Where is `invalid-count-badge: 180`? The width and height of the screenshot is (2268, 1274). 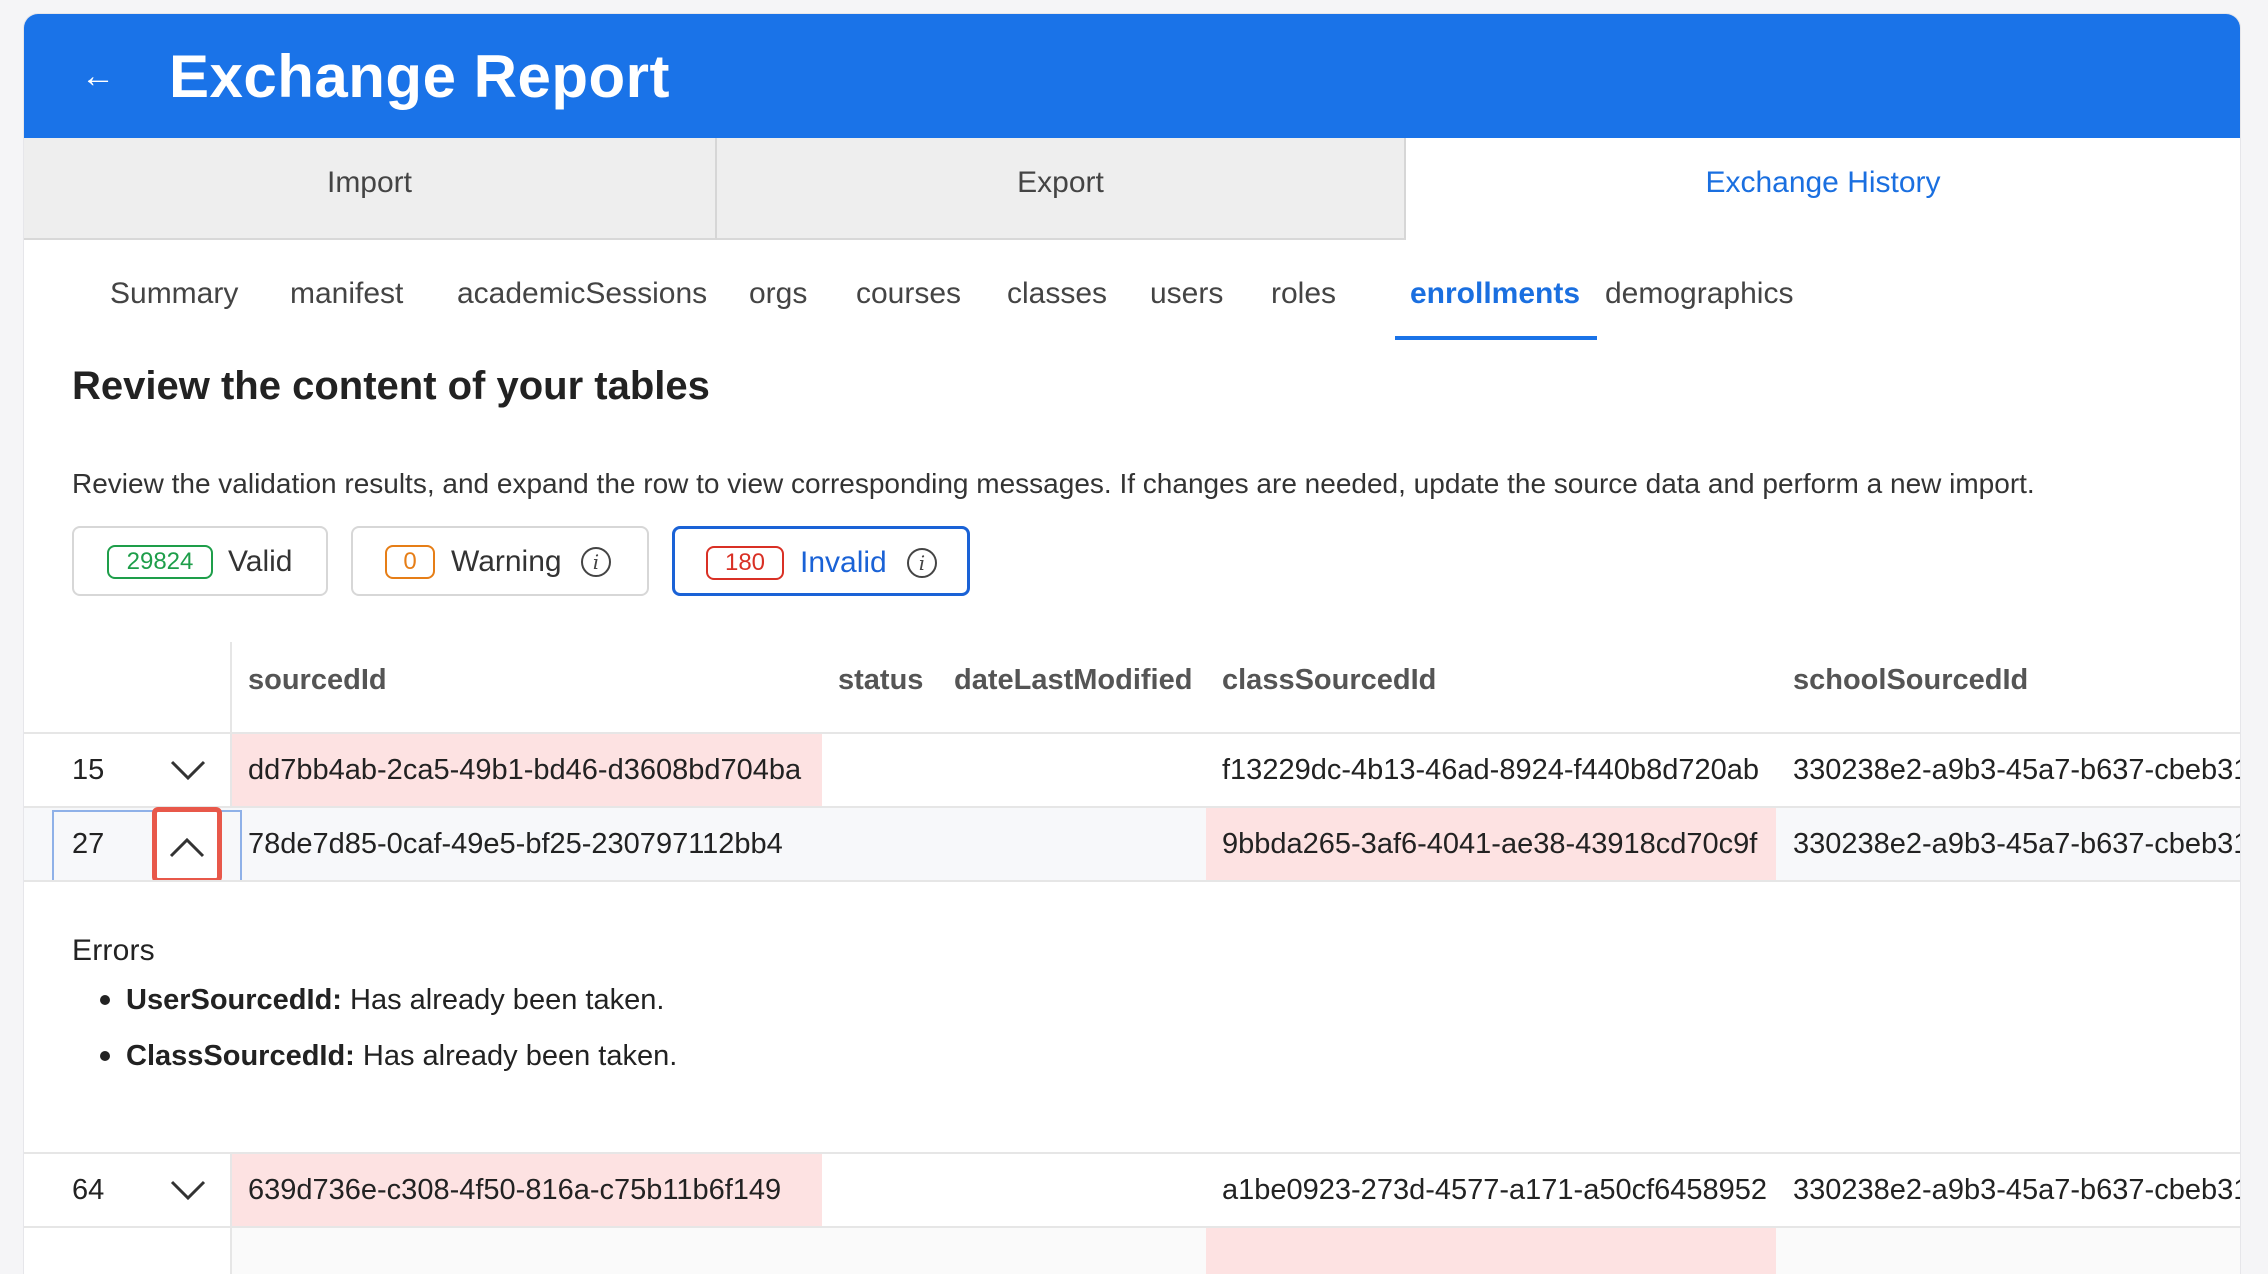
invalid-count-badge: 180 is located at coordinates (745, 563).